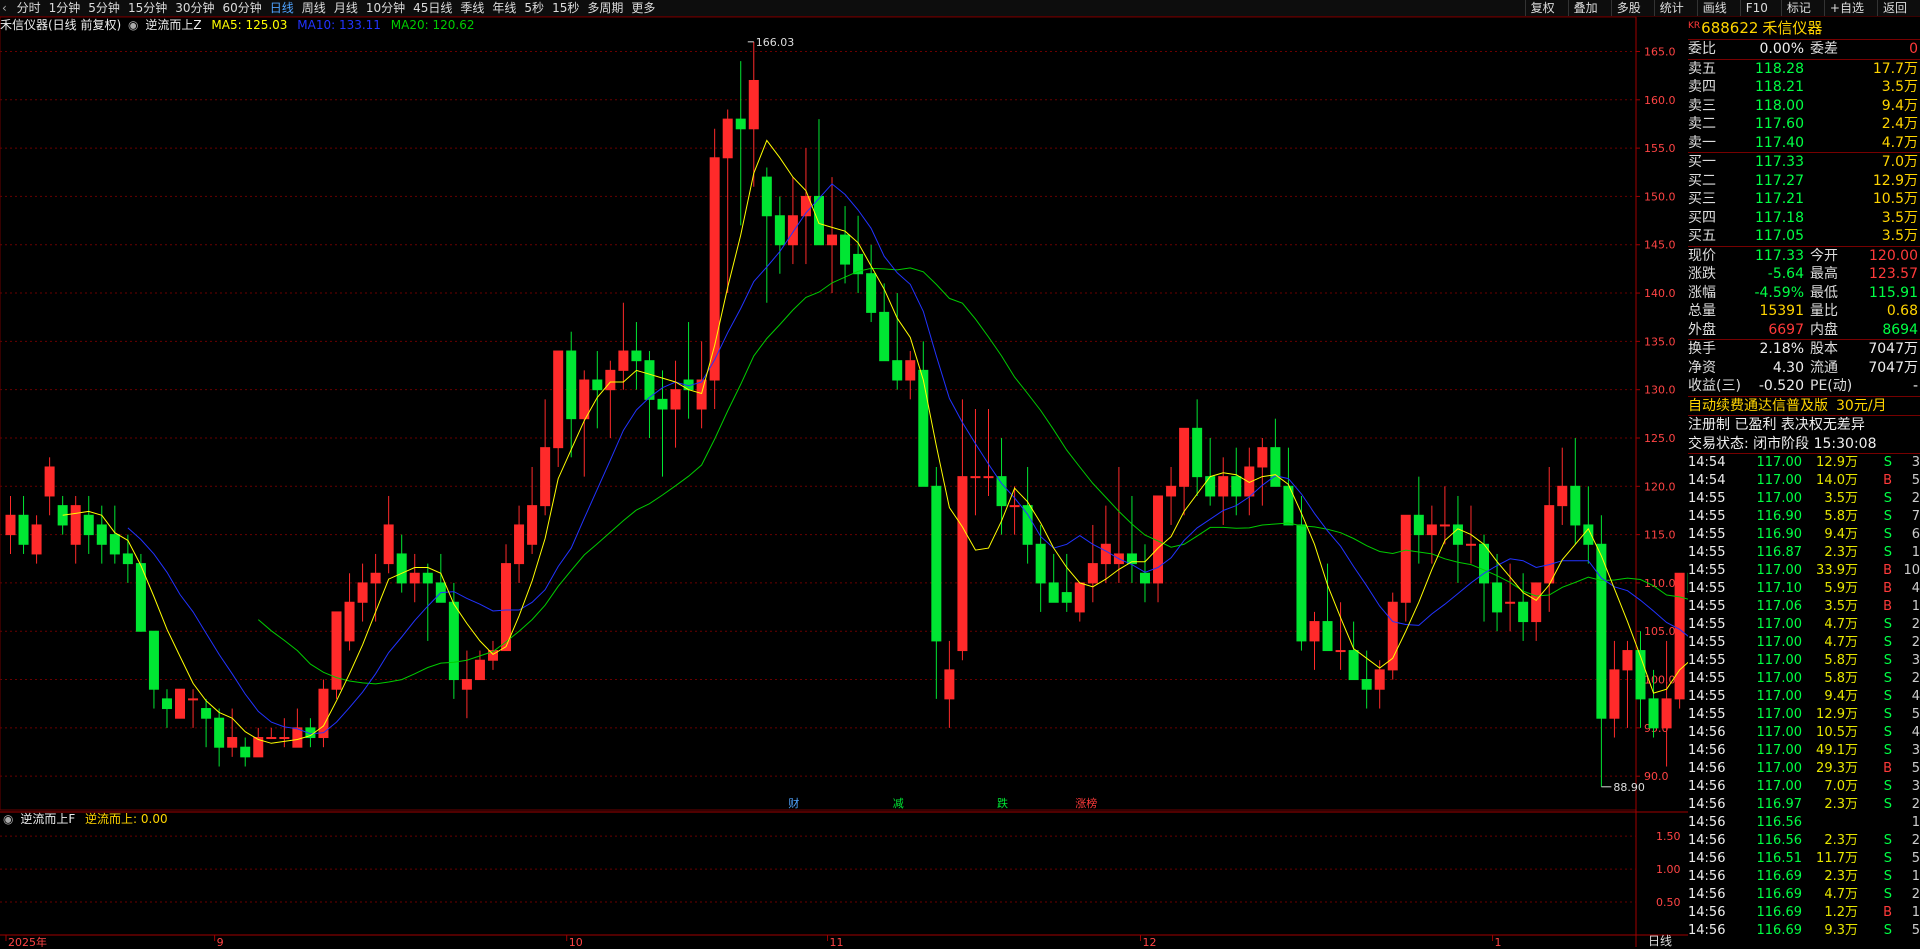  Describe the element at coordinates (793, 803) in the screenshot. I see `event-tag: 财` at that location.